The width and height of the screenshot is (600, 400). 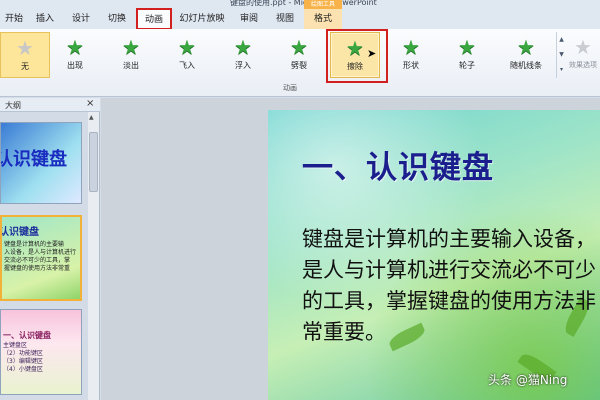 I want to click on gallery-scroll-down-icon: ▼, so click(x=561, y=54).